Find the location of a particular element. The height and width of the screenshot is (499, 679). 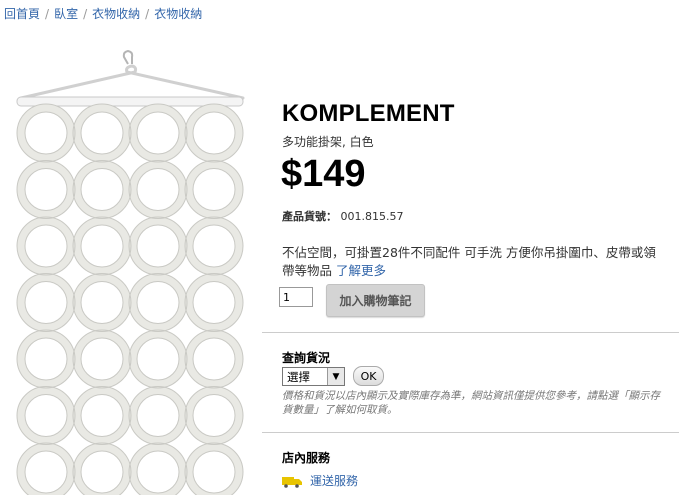

product-title: KOMPLEMENT is located at coordinates (368, 113).